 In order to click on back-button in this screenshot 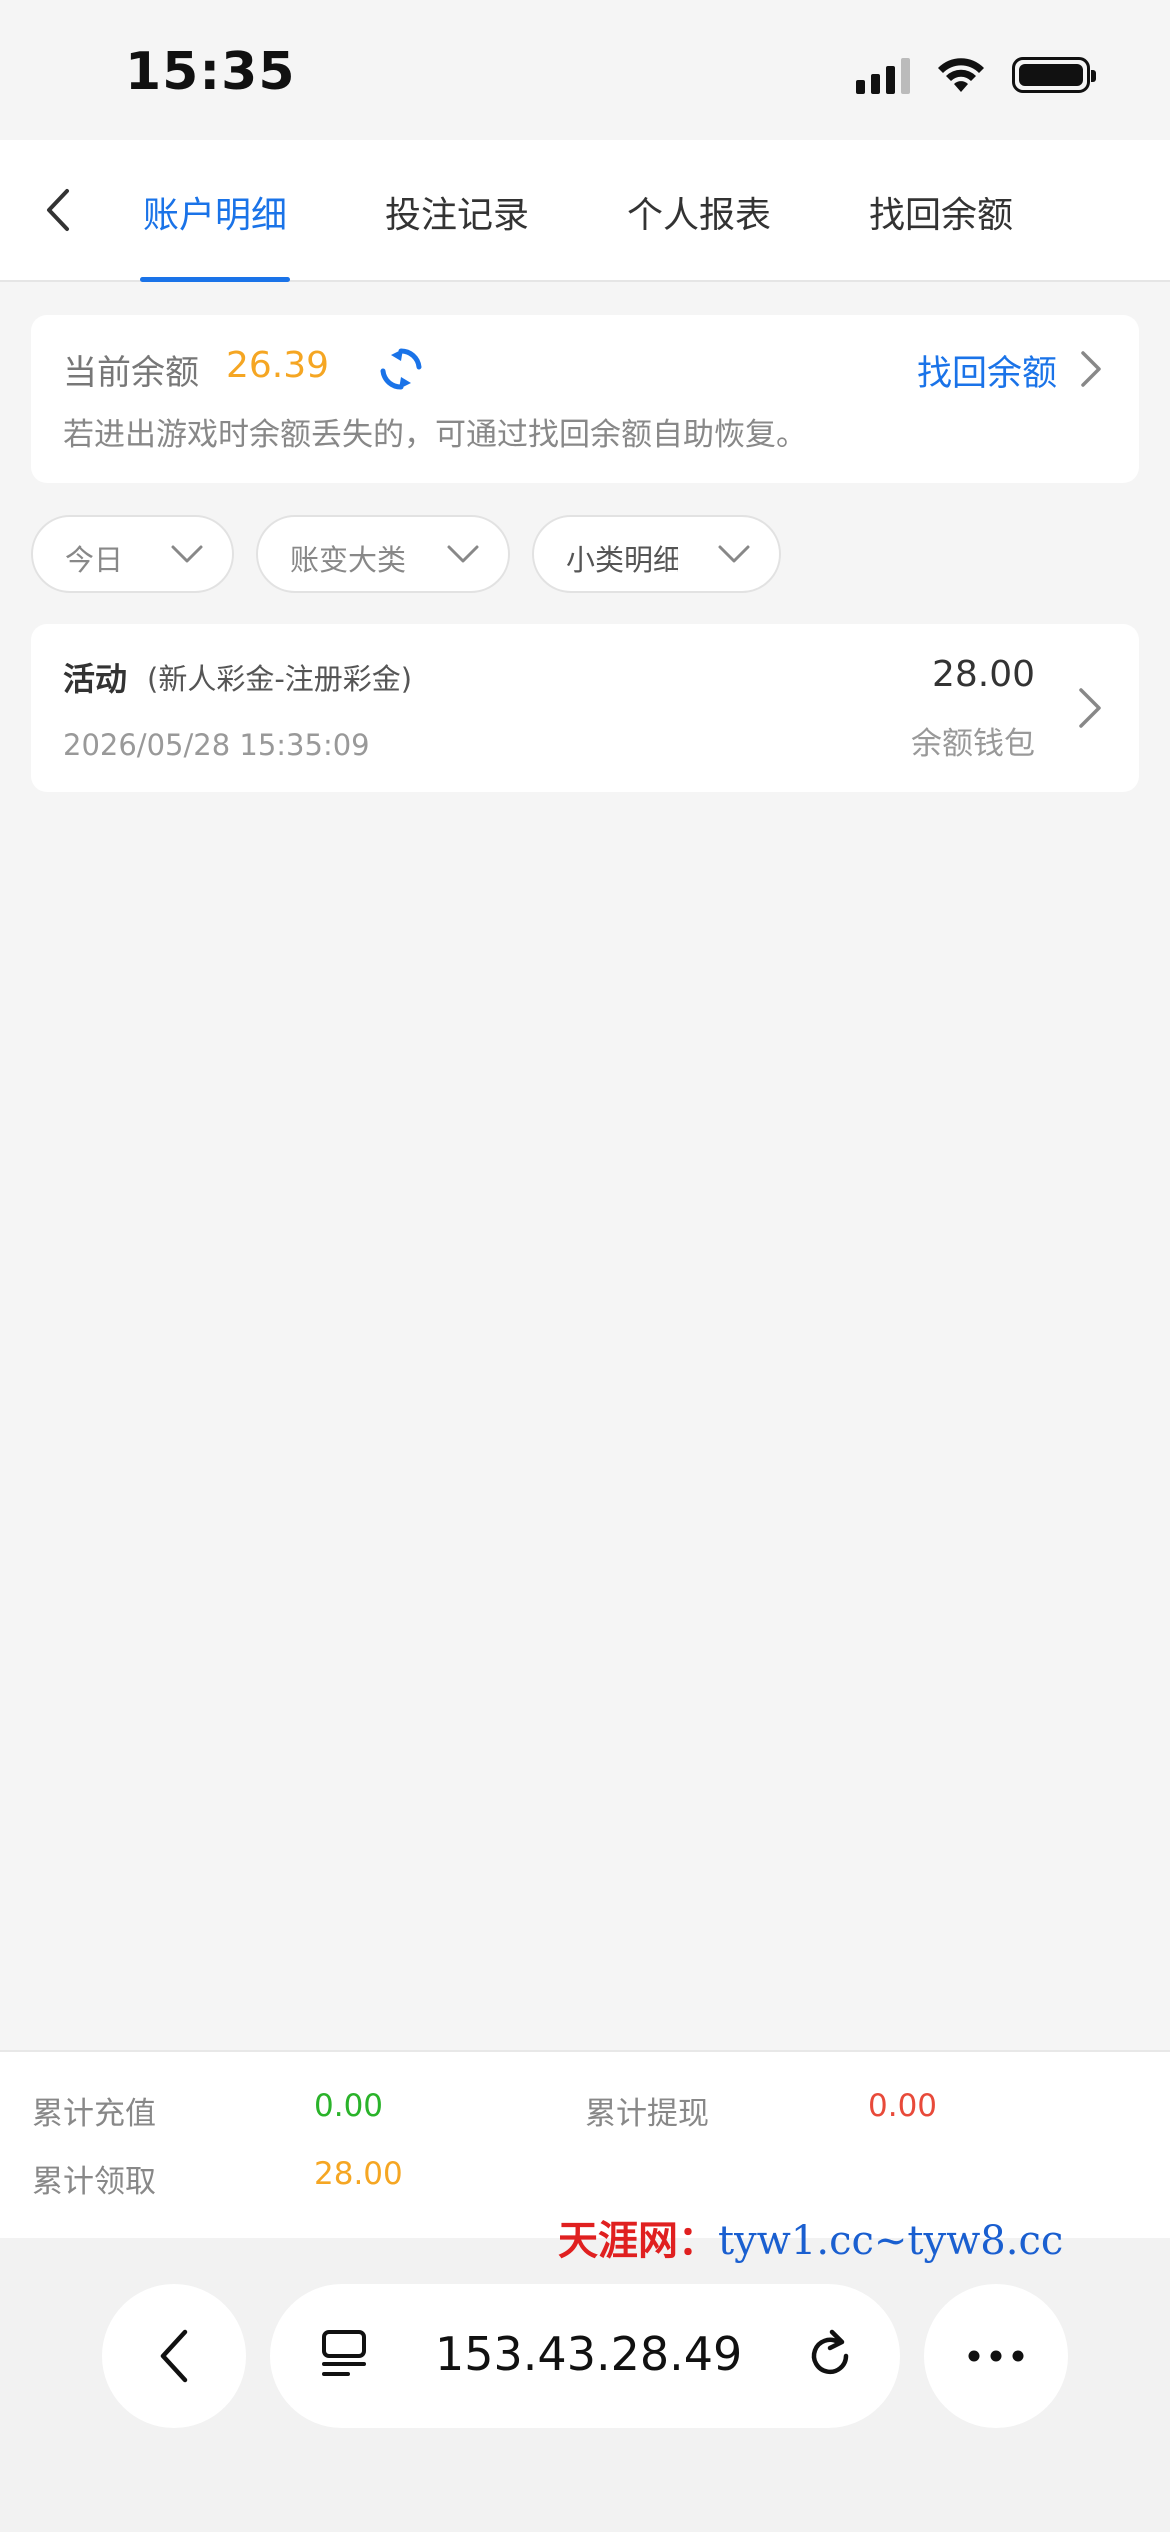, I will do `click(58, 210)`.